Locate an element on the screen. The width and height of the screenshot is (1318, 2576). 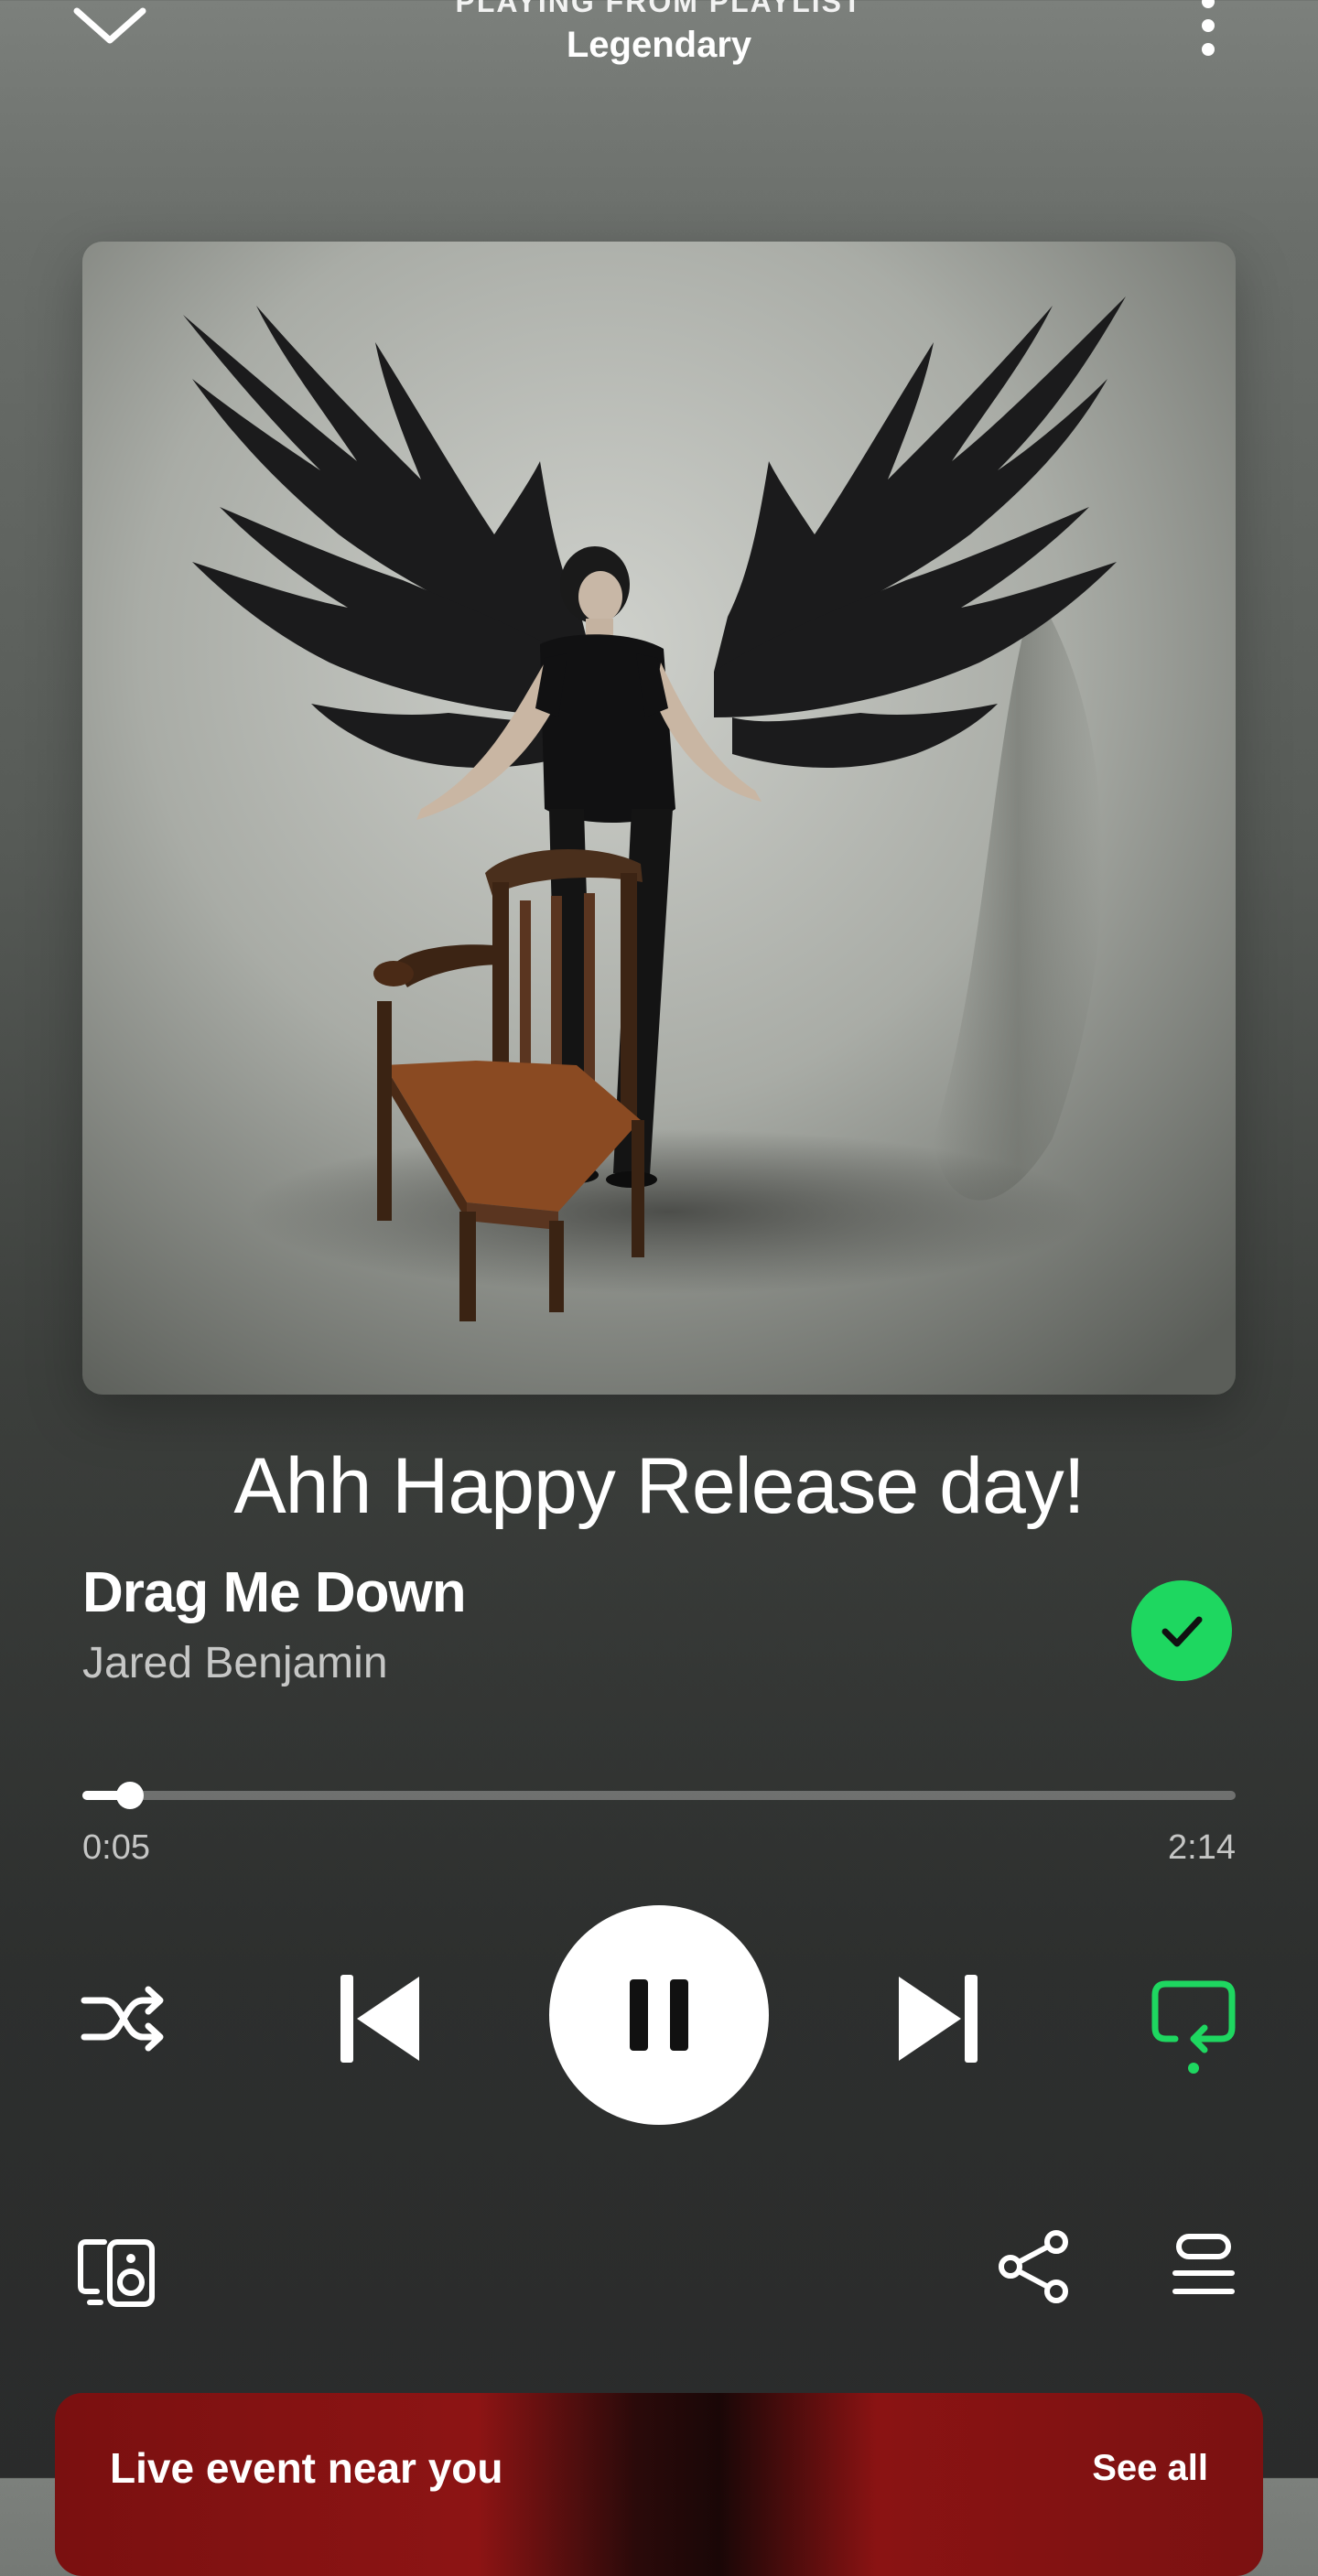
lyric-line: Ahh Happy Release day! is located at coordinates (659, 1486).